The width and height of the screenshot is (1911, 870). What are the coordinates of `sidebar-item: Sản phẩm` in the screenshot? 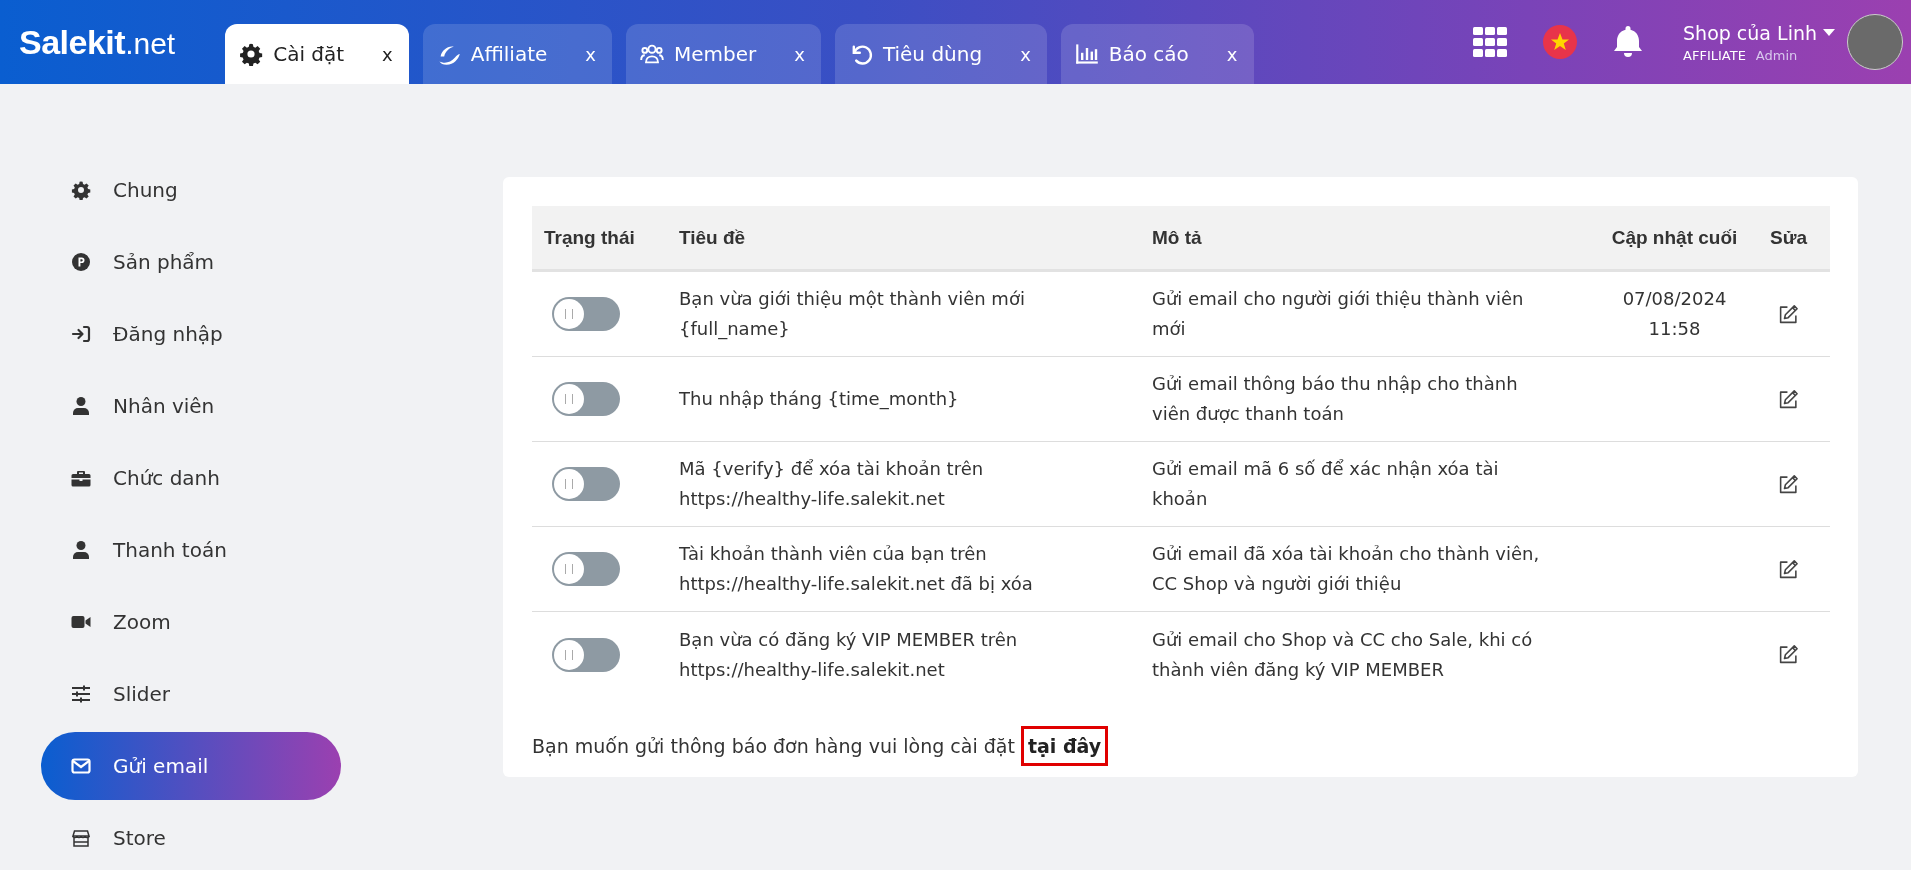 It's located at (191, 262).